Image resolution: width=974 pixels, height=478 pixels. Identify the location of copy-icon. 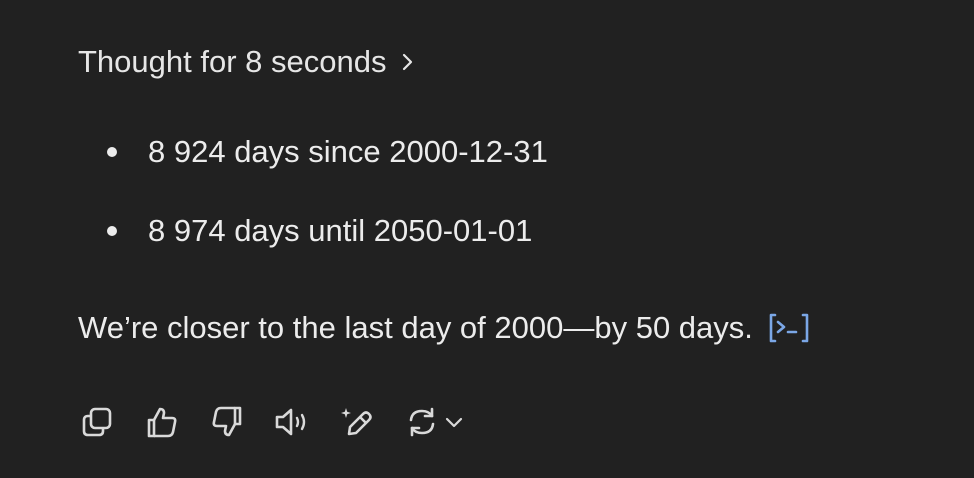
(97, 422).